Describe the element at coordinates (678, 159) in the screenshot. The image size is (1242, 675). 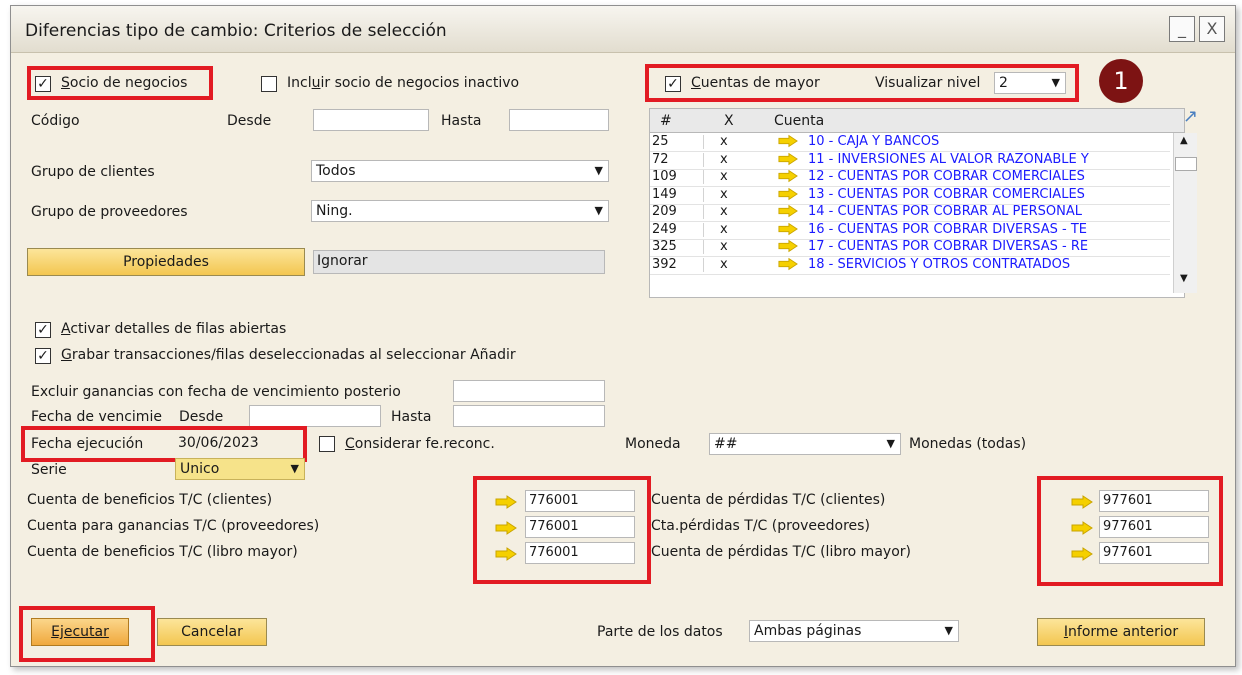
I see `row-number: 72` at that location.